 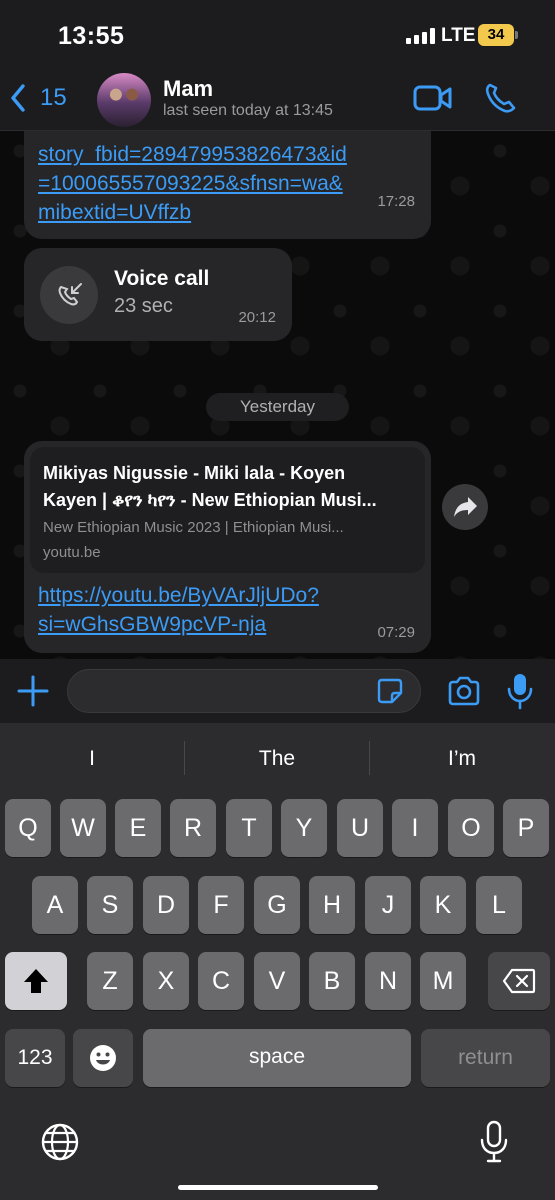 What do you see at coordinates (471, 828) in the screenshot?
I see `key-o: O` at bounding box center [471, 828].